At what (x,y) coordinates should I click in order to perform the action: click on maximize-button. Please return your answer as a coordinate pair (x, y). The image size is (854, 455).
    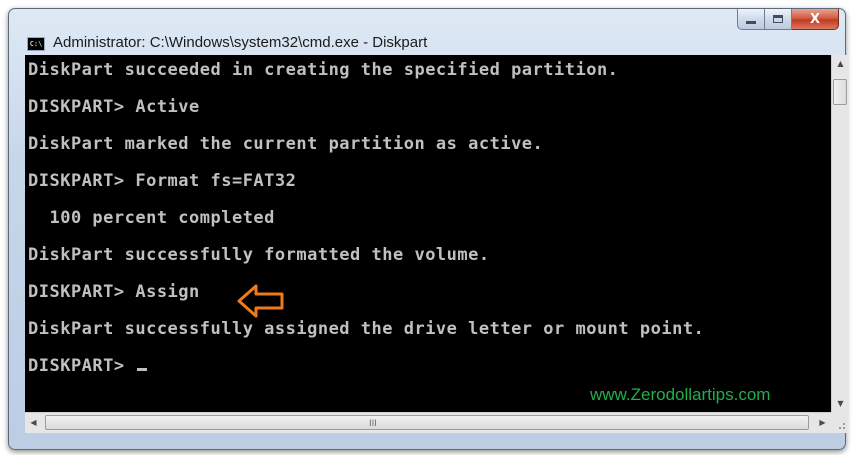
    Looking at the image, I should click on (778, 19).